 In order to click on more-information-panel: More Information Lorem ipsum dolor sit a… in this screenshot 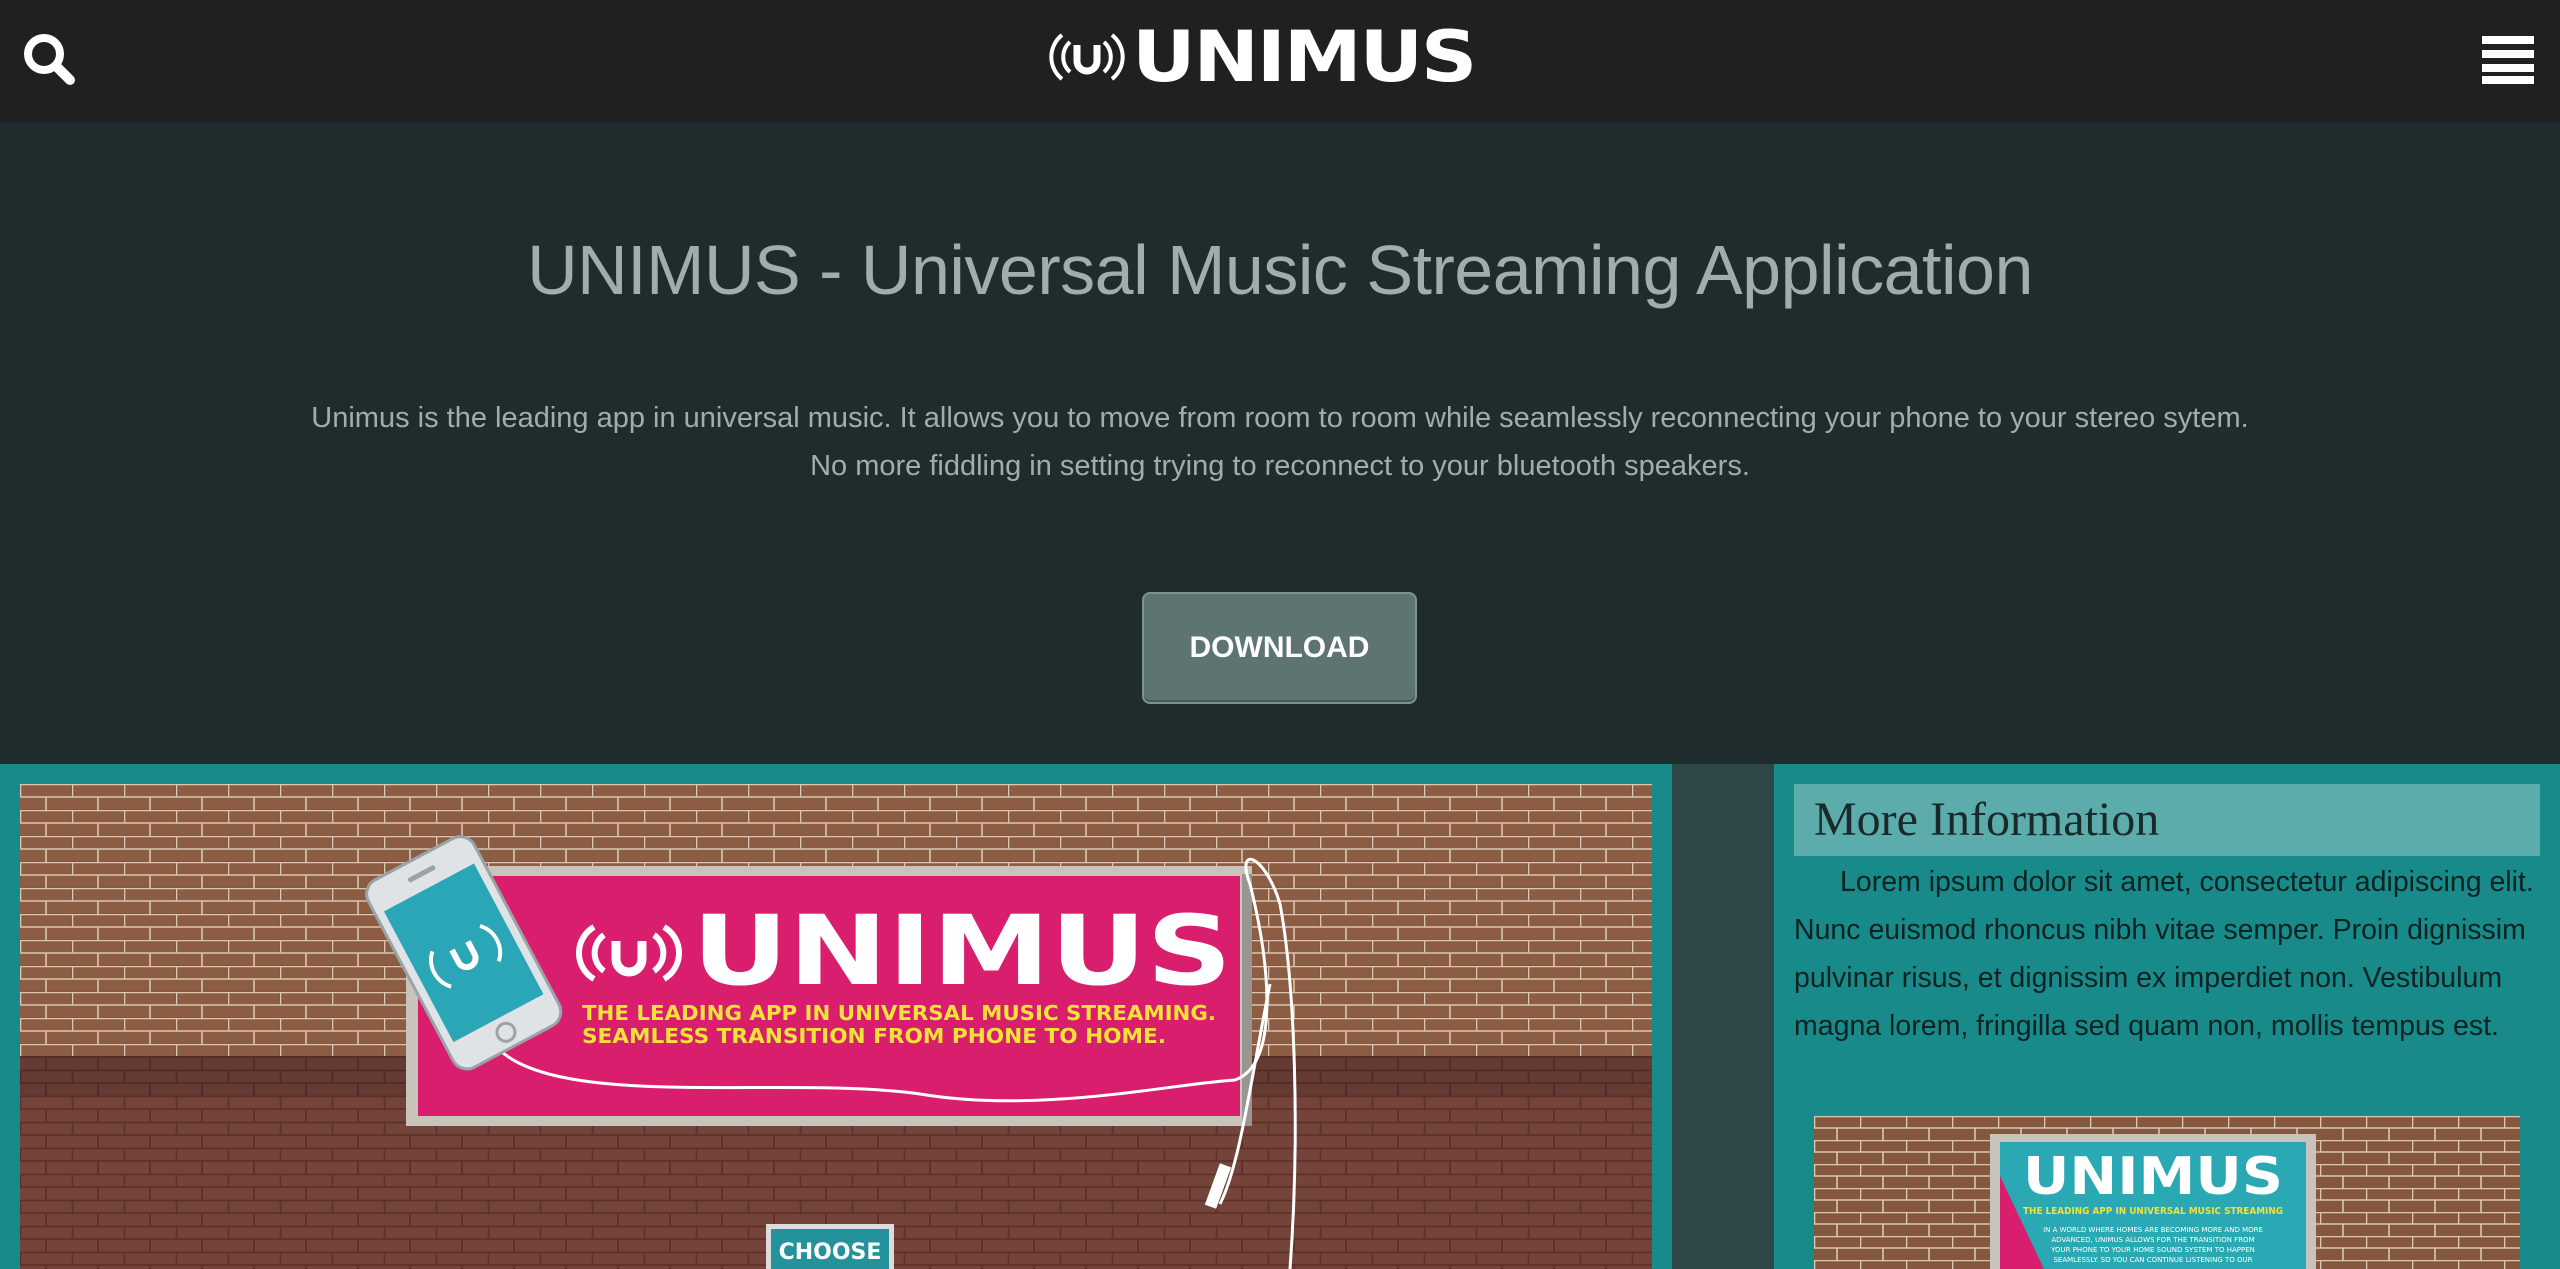, I will do `click(2167, 1016)`.